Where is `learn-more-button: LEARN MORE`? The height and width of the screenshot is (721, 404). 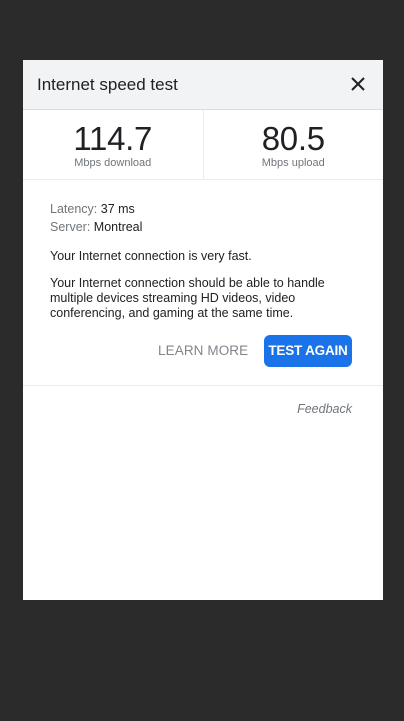
learn-more-button: LEARN MORE is located at coordinates (203, 350).